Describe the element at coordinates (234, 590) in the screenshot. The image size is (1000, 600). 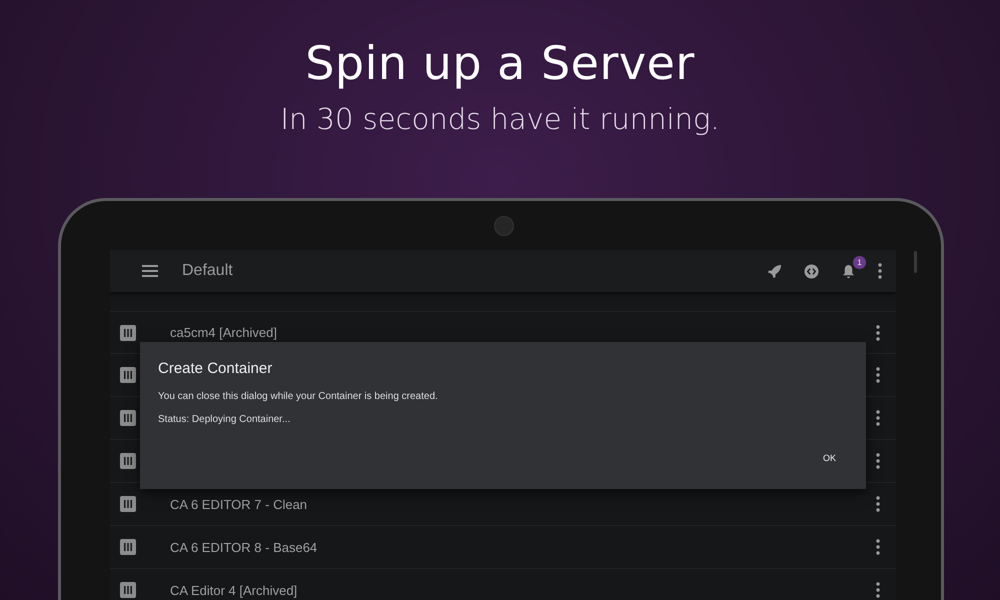
I see `container-name: CA Editor 4 [Archived]` at that location.